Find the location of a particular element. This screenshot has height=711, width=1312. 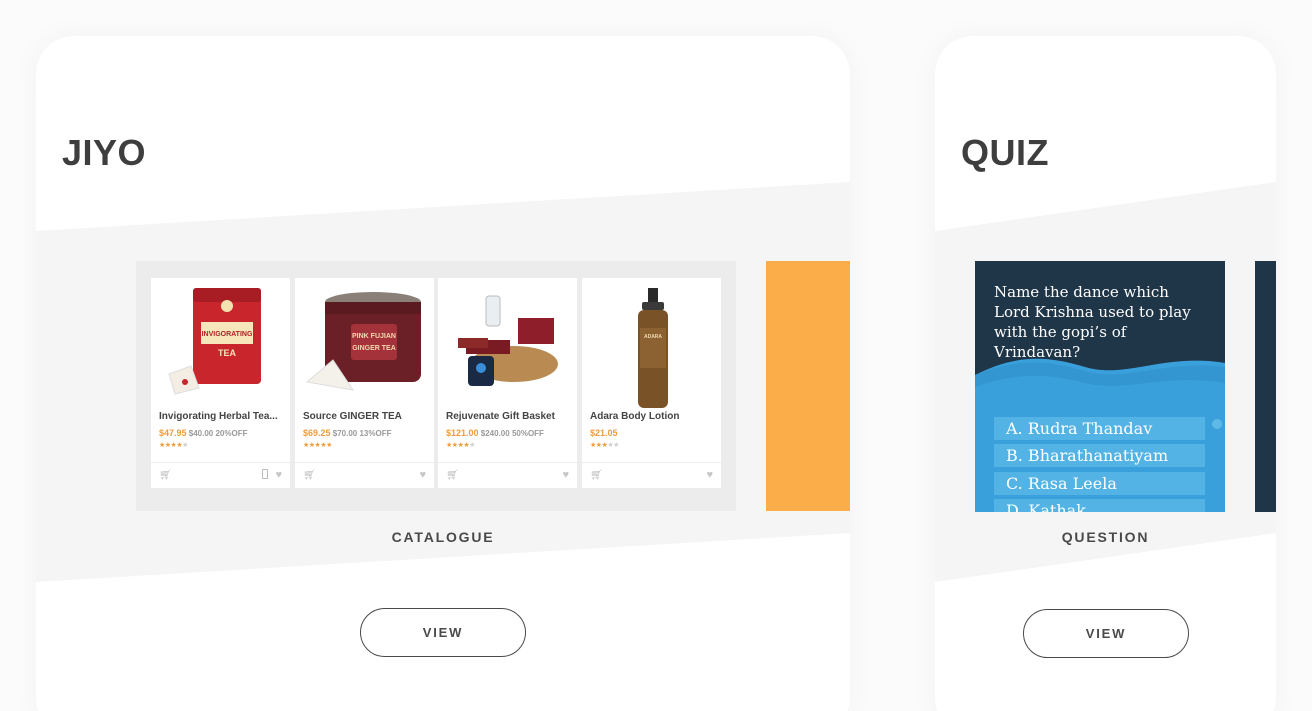

product-discount: 50%OFF is located at coordinates (527, 433).